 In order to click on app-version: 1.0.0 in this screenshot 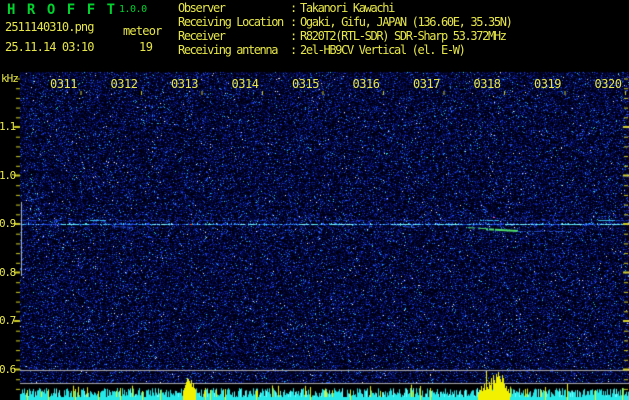, I will do `click(133, 9)`.